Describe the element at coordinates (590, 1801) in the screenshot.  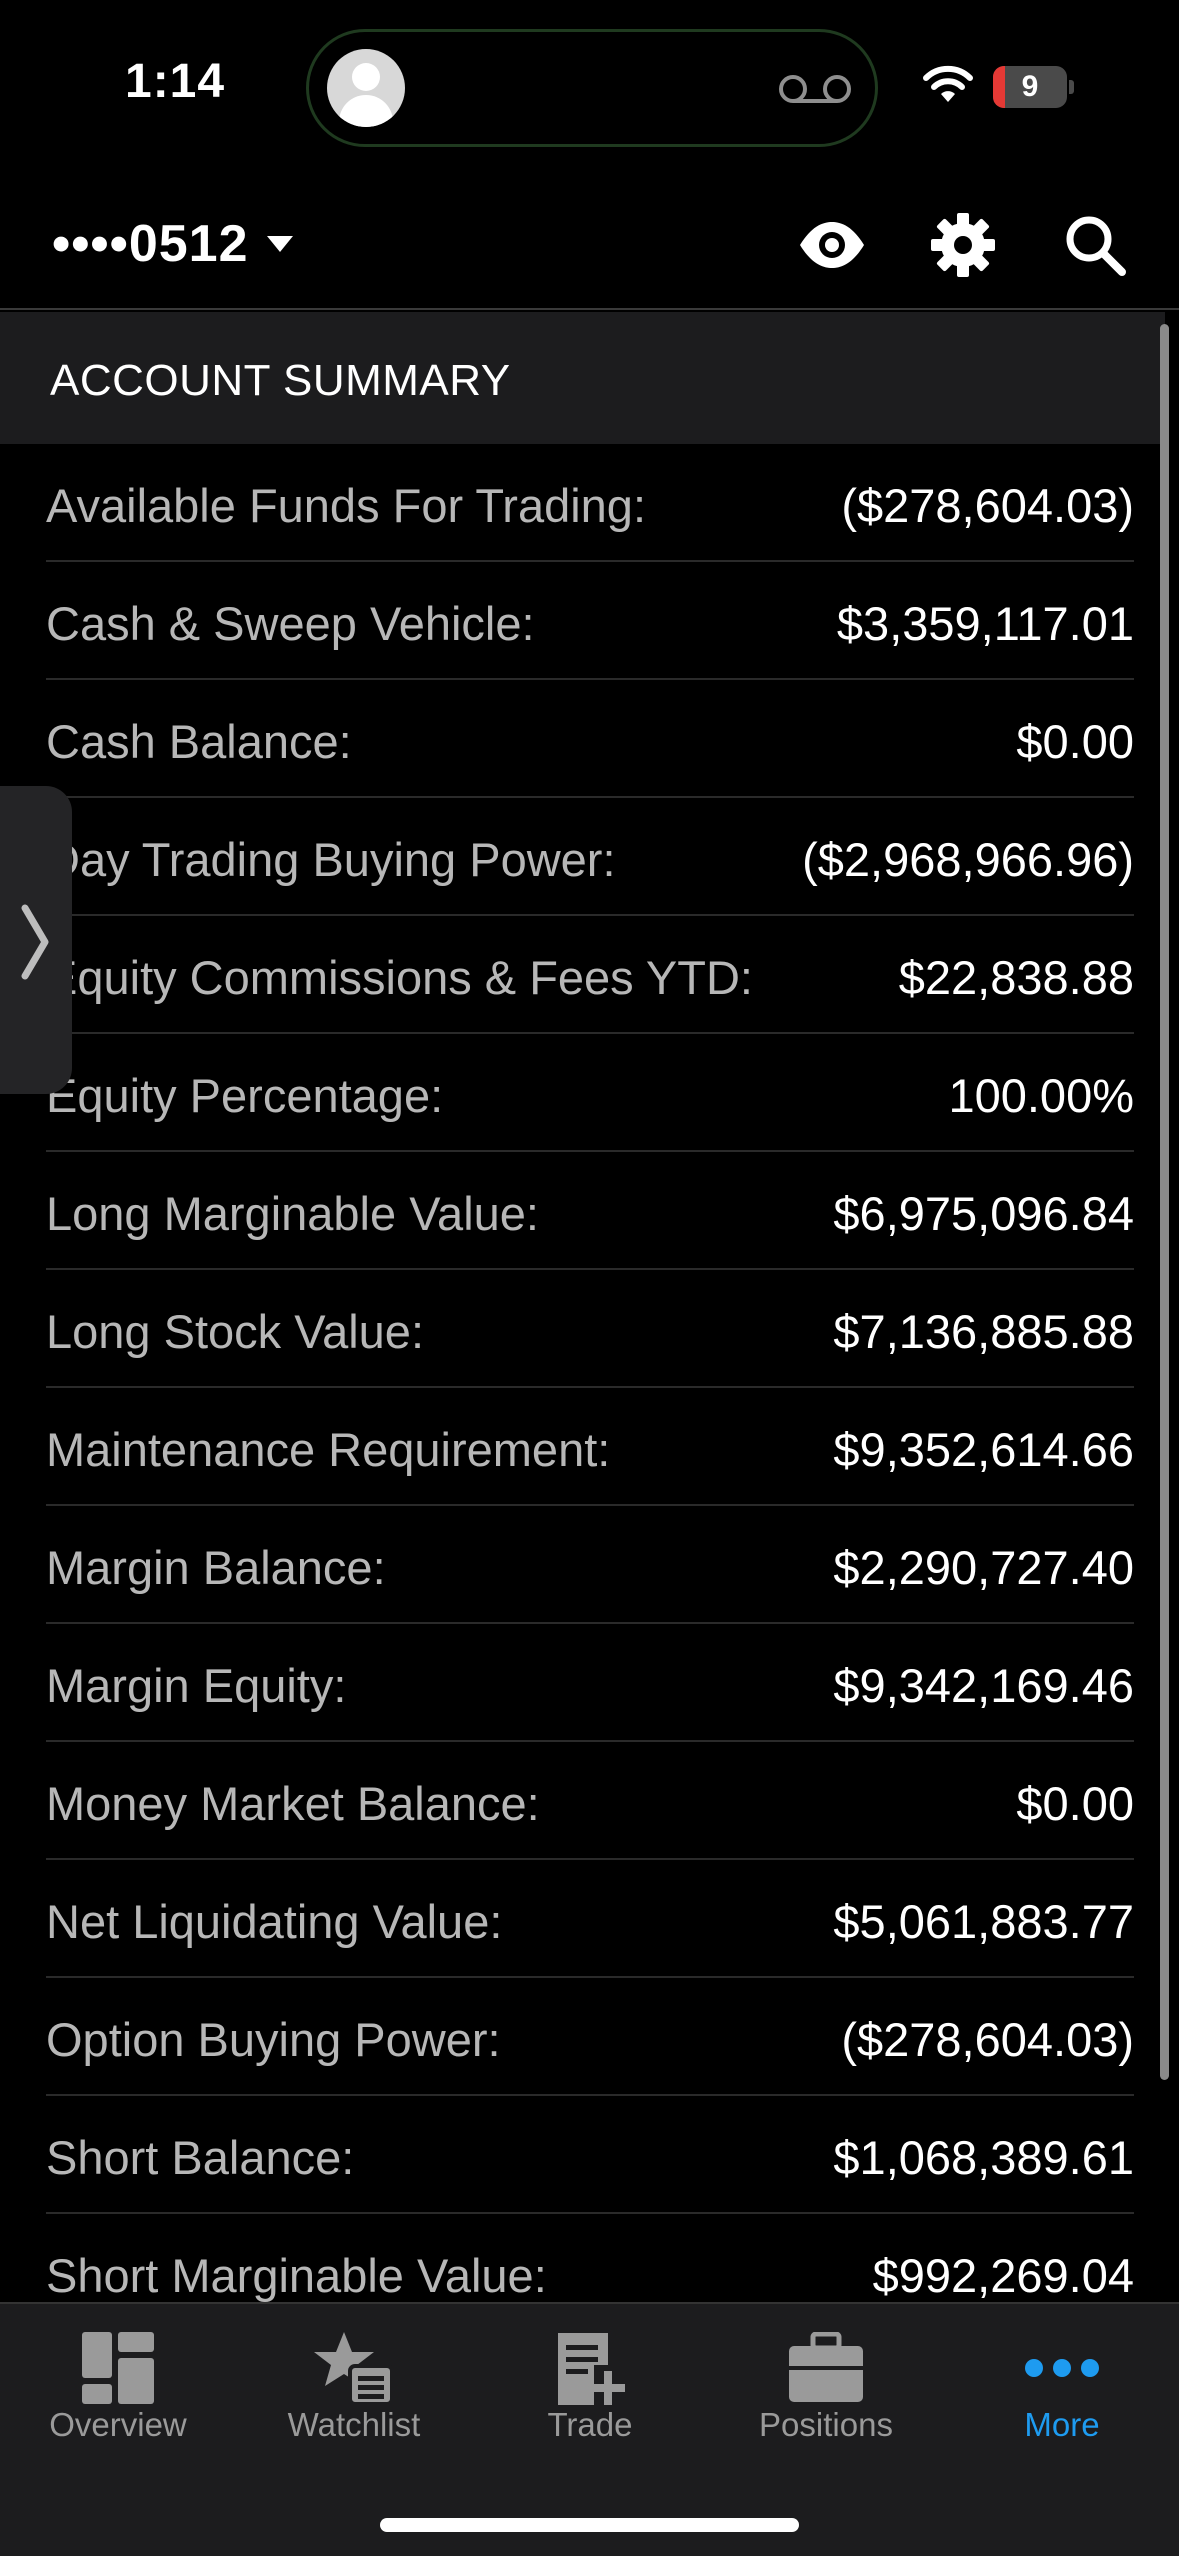
I see `summary-row-money-market: Money Market Balance: $0.00` at that location.